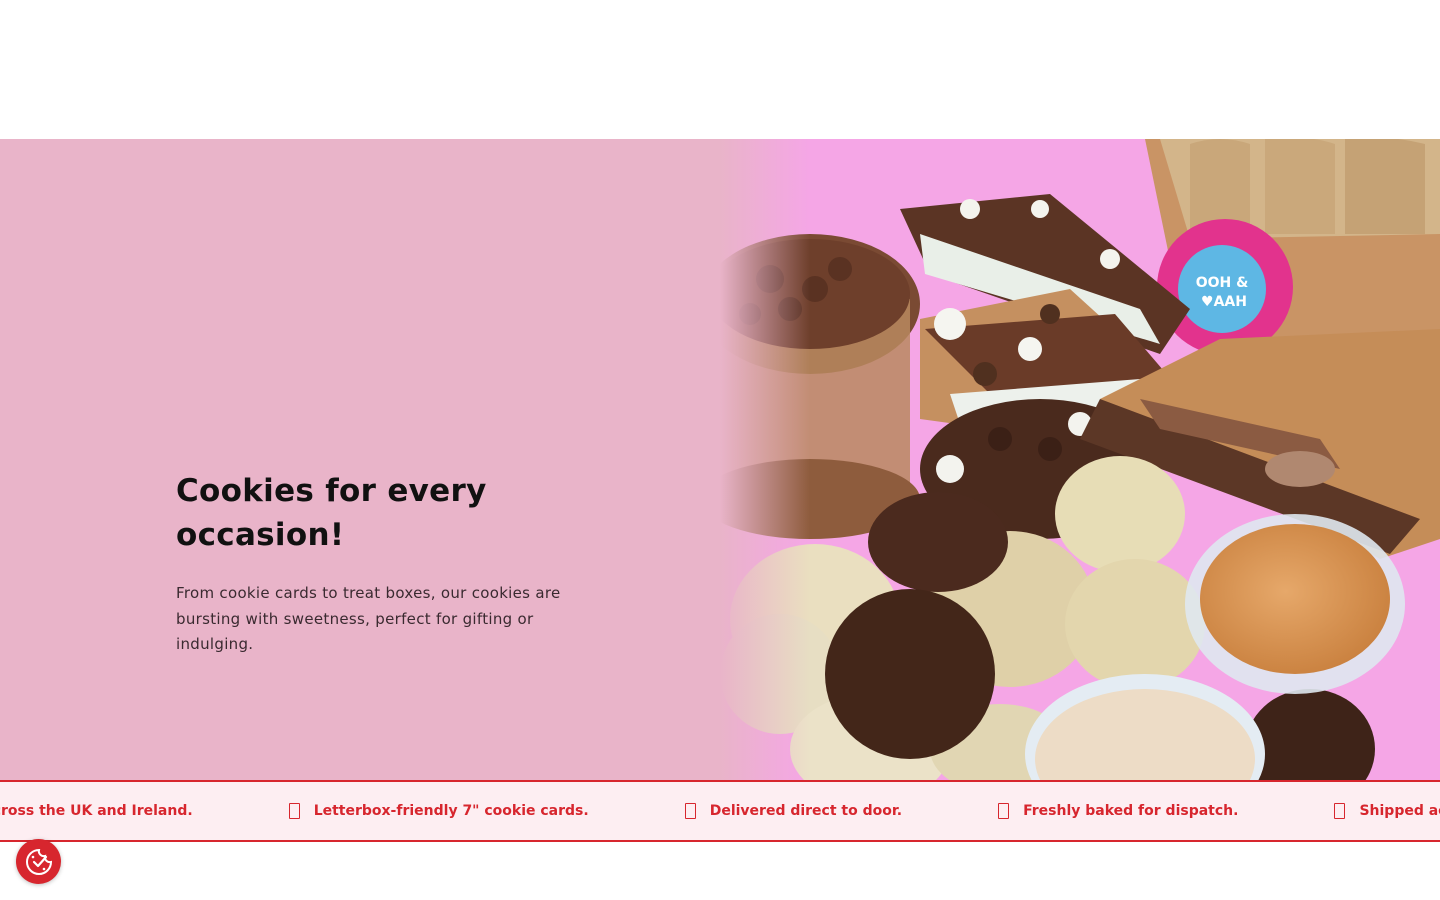 The image size is (1440, 900). I want to click on marquee-item: Freshly baked for dispatch., so click(1118, 811).